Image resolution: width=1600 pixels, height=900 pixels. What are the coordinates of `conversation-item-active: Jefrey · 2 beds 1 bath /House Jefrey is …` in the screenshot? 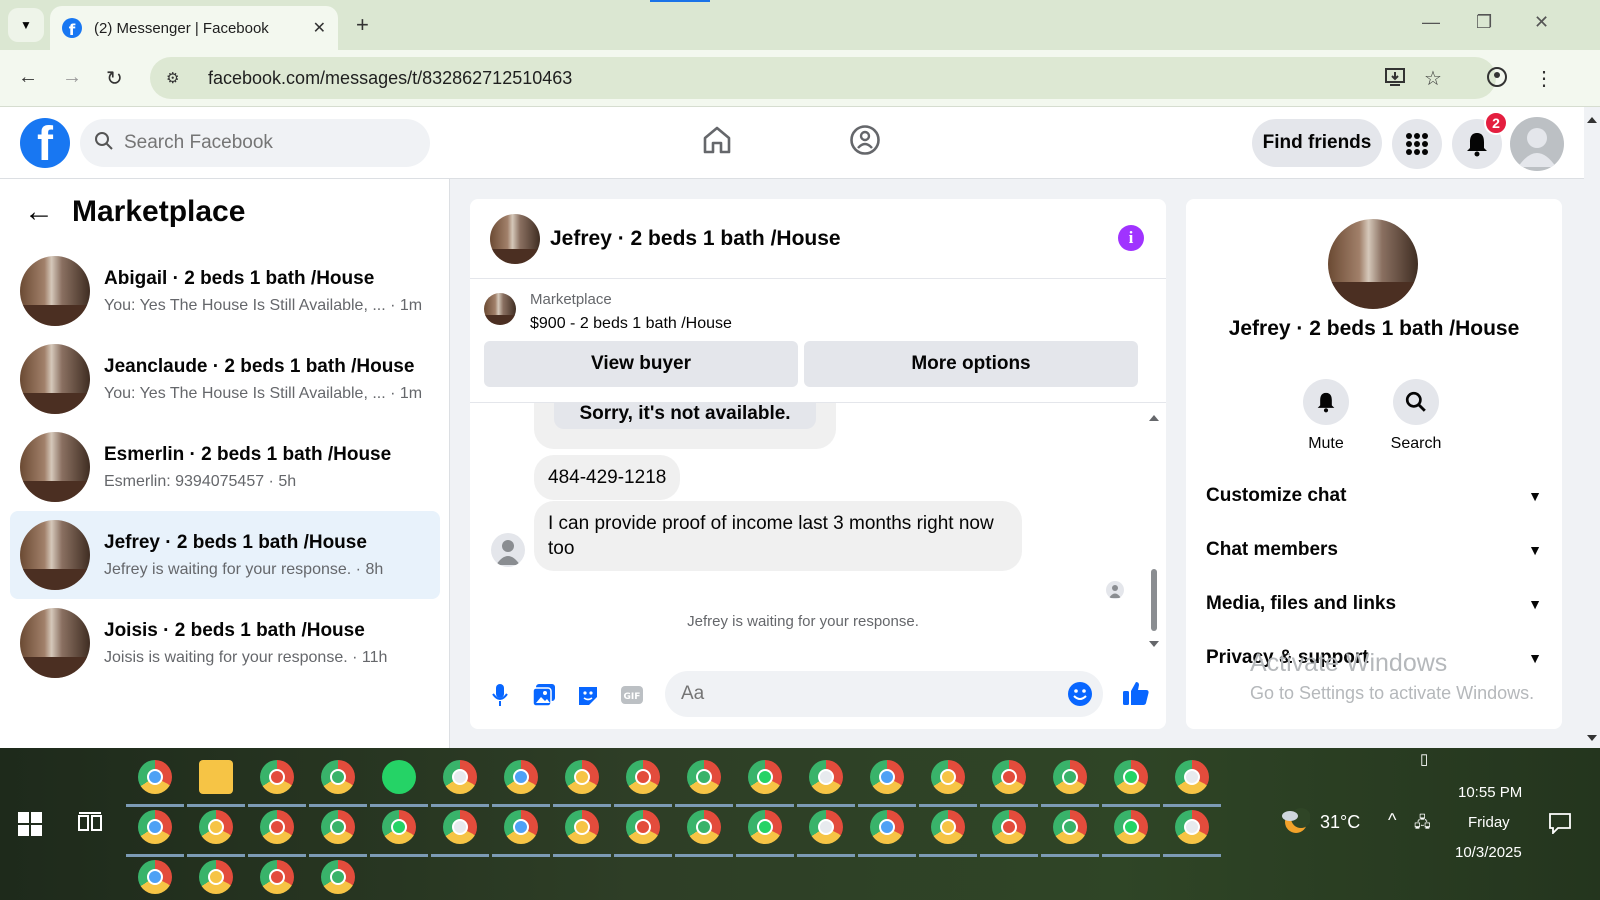 It's located at (225, 555).